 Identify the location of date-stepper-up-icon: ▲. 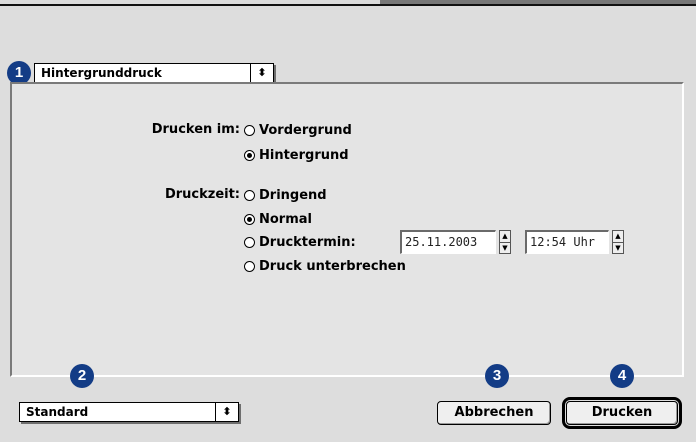
(505, 237).